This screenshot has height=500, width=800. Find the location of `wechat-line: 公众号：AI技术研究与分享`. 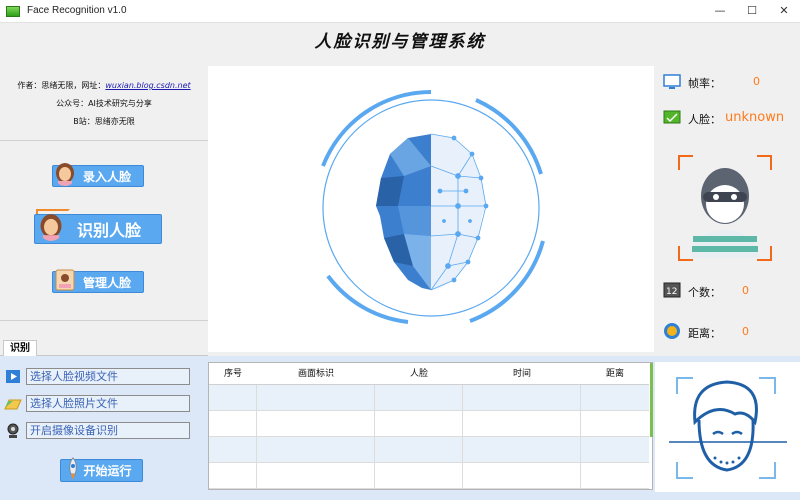

wechat-line: 公众号：AI技术研究与分享 is located at coordinates (104, 103).